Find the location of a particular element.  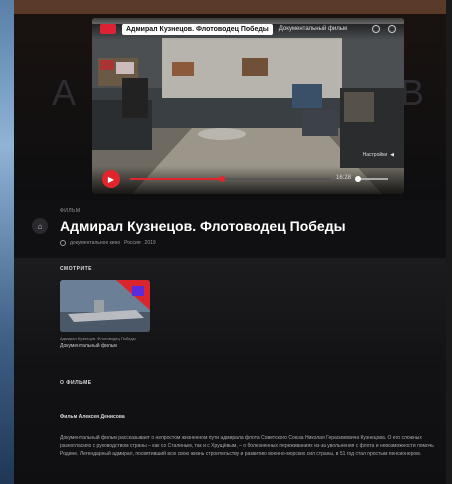

info-icon is located at coordinates (63, 243).